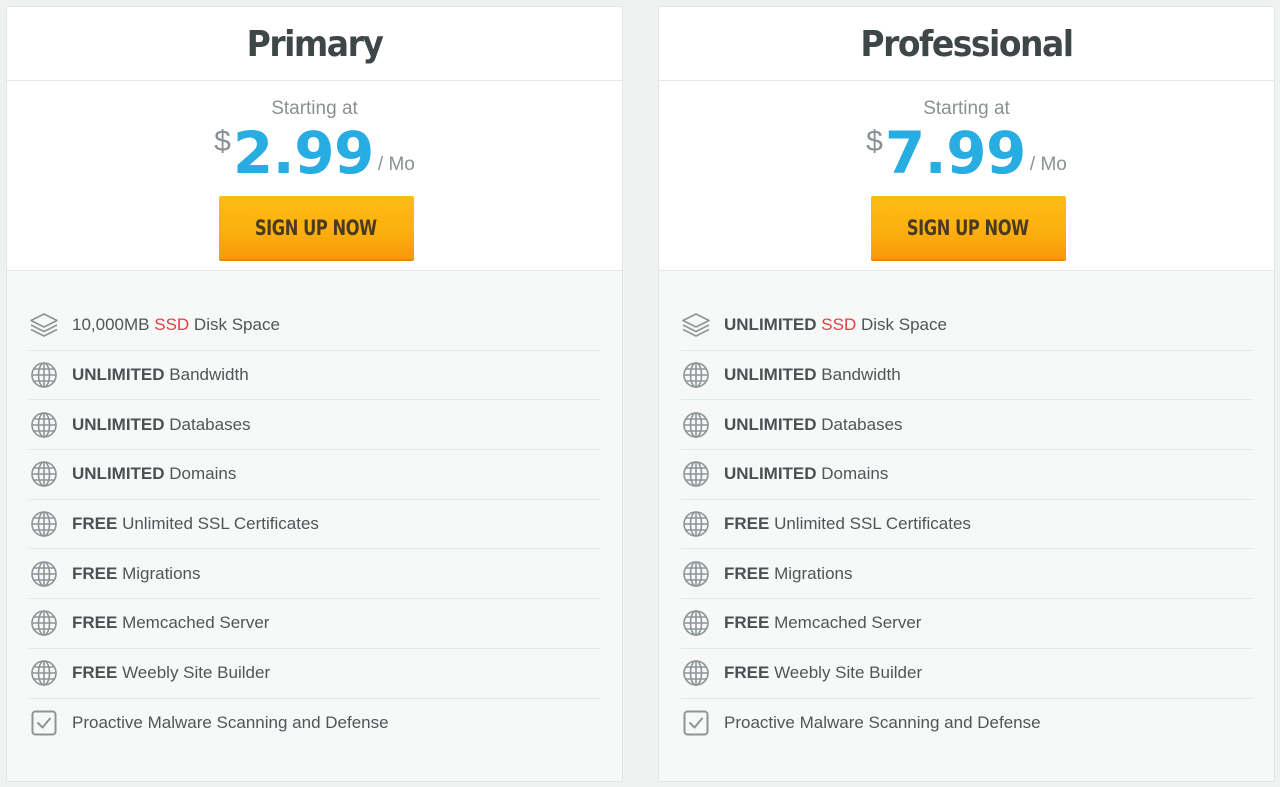  What do you see at coordinates (303, 153) in the screenshot?
I see `price-amount: 2.99` at bounding box center [303, 153].